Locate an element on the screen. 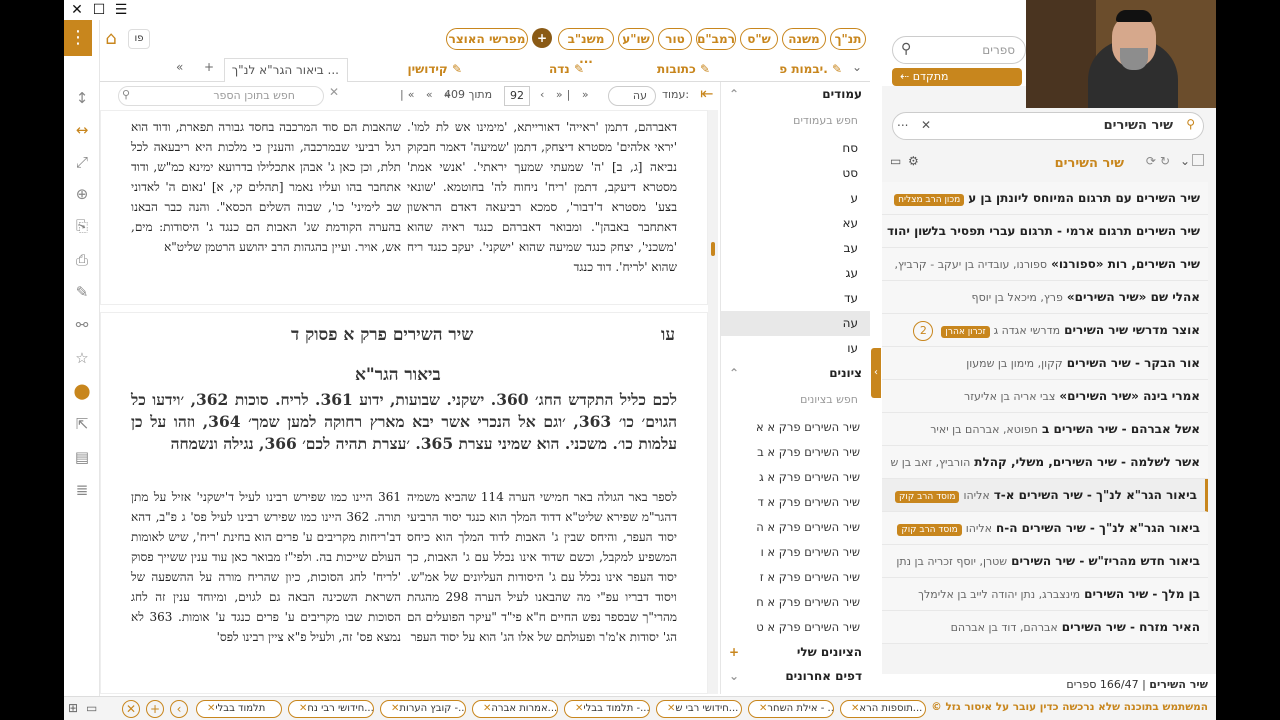 This screenshot has width=1280, height=720. amud-item: עו is located at coordinates (795, 348).